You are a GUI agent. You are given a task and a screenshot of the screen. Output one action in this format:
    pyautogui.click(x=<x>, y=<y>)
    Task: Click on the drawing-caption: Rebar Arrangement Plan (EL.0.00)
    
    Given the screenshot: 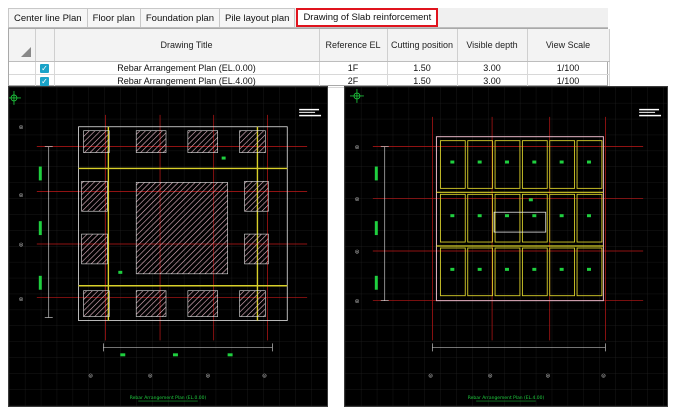 What is the action you would take?
    pyautogui.click(x=168, y=398)
    